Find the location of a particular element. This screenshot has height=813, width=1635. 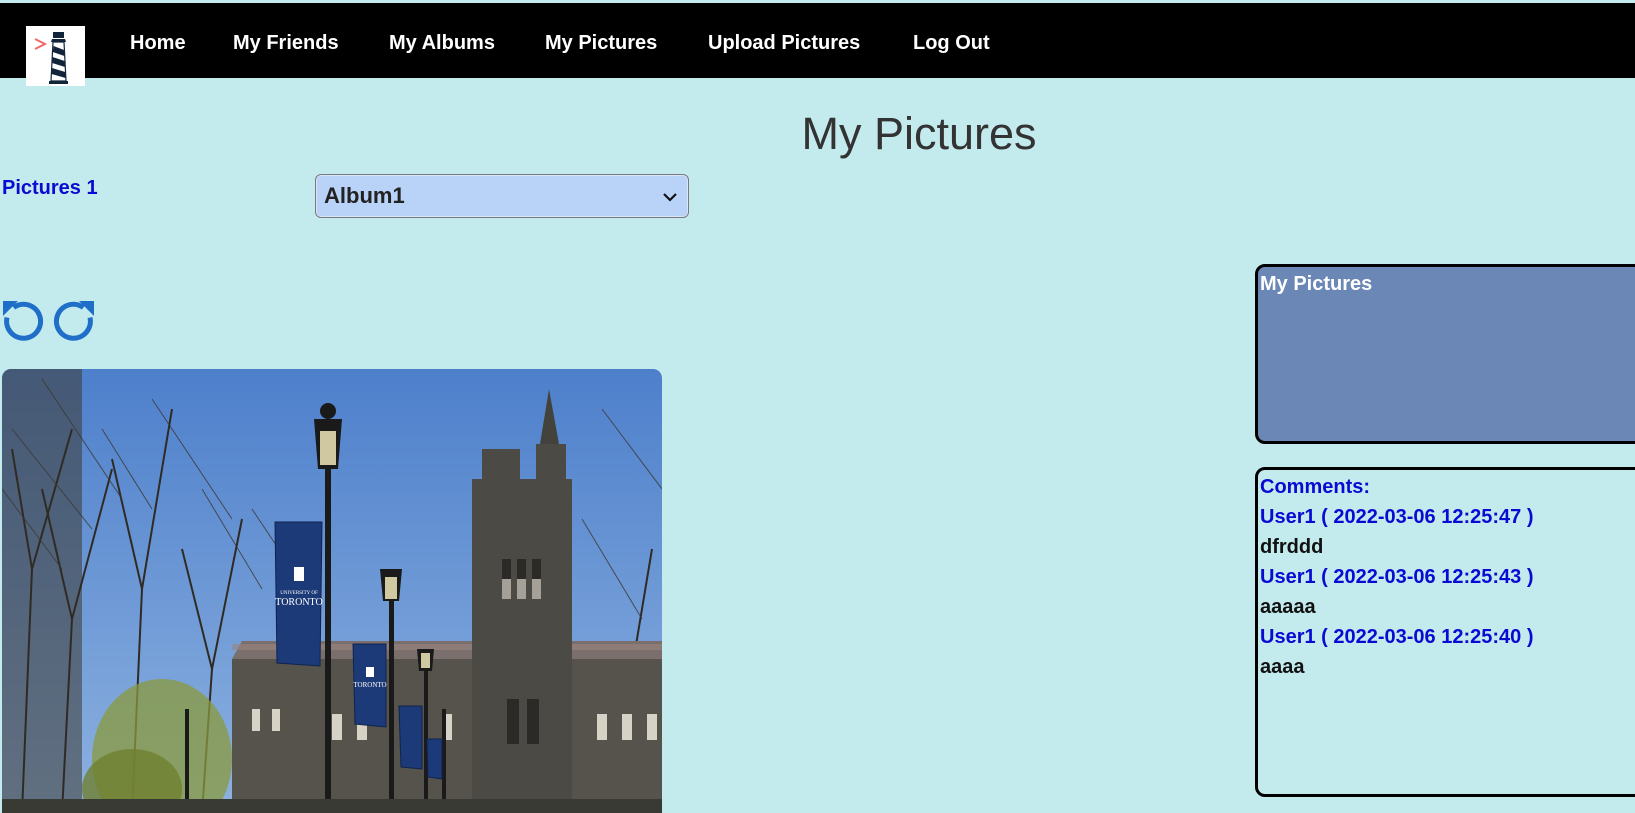

picture-description-panel: My Pictures is located at coordinates (1445, 354).